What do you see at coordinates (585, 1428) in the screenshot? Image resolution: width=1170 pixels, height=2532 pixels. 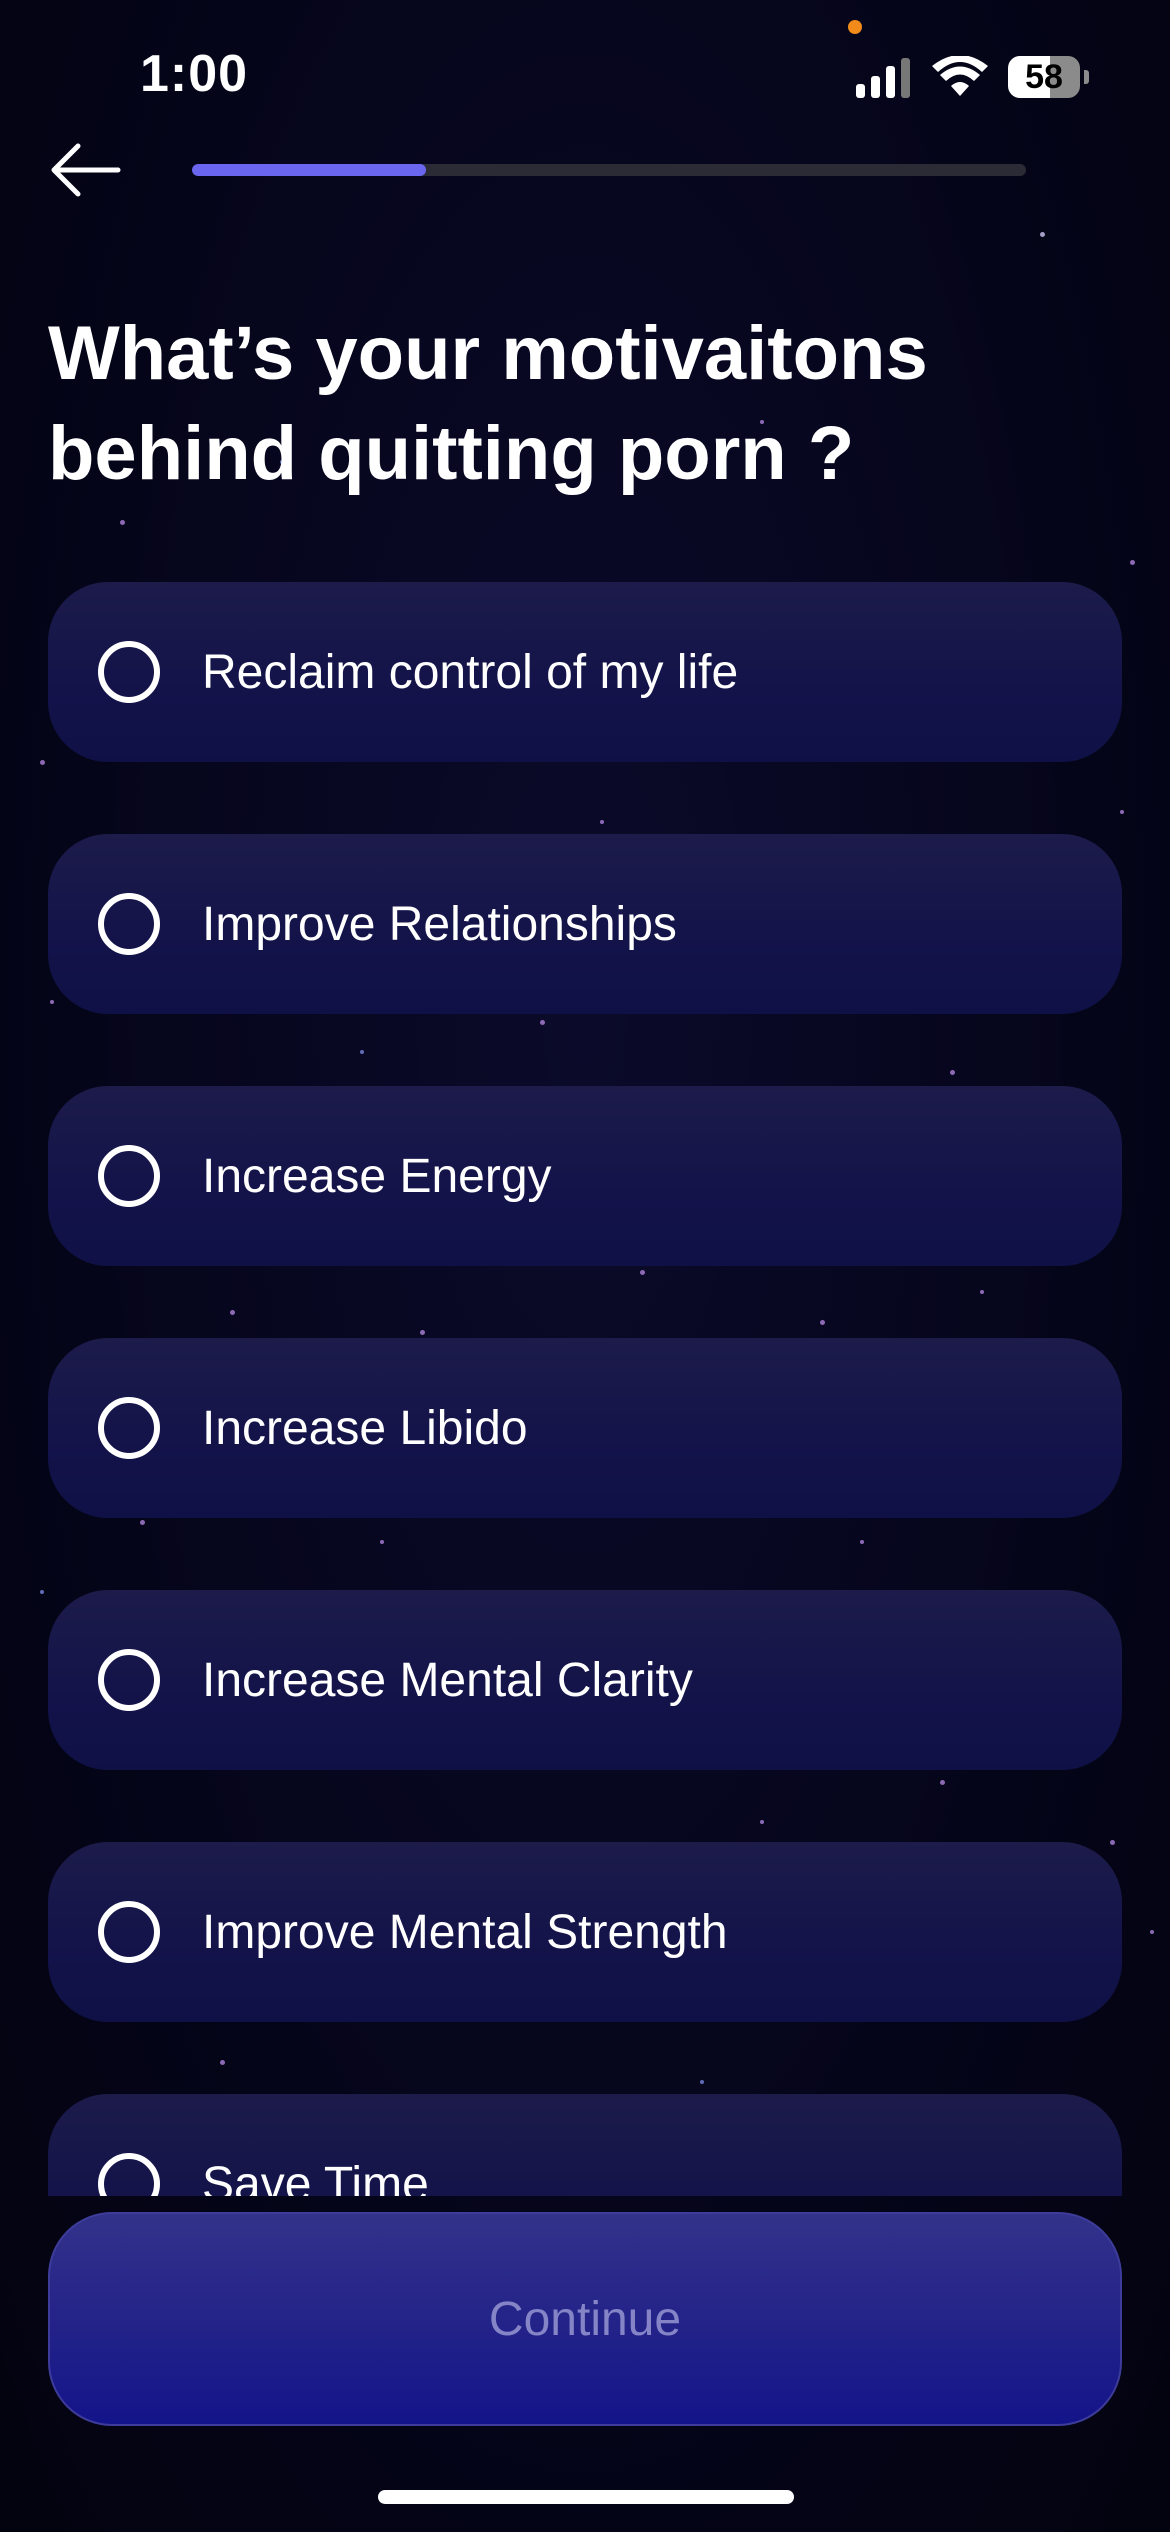 I see `option-increase-libido: Increase Libido` at bounding box center [585, 1428].